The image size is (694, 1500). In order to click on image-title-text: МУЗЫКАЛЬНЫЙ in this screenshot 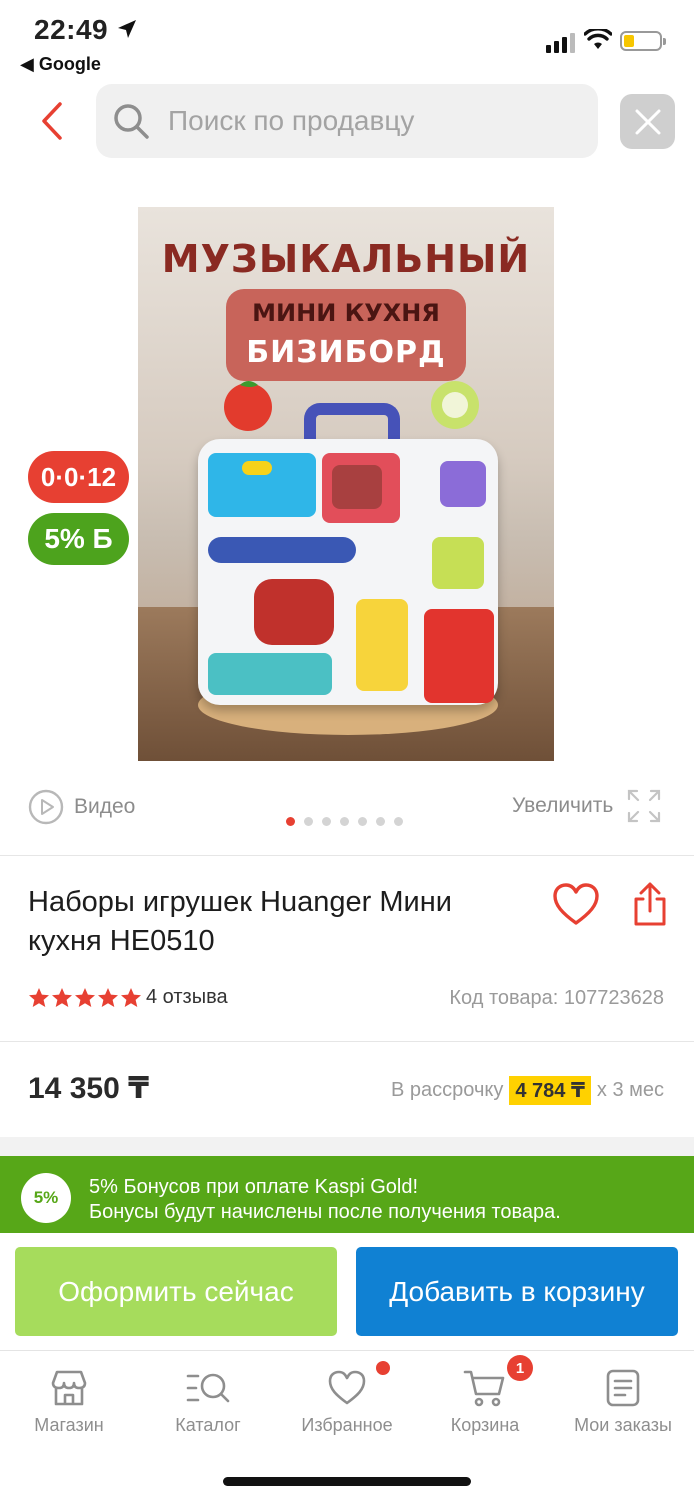, I will do `click(346, 259)`.